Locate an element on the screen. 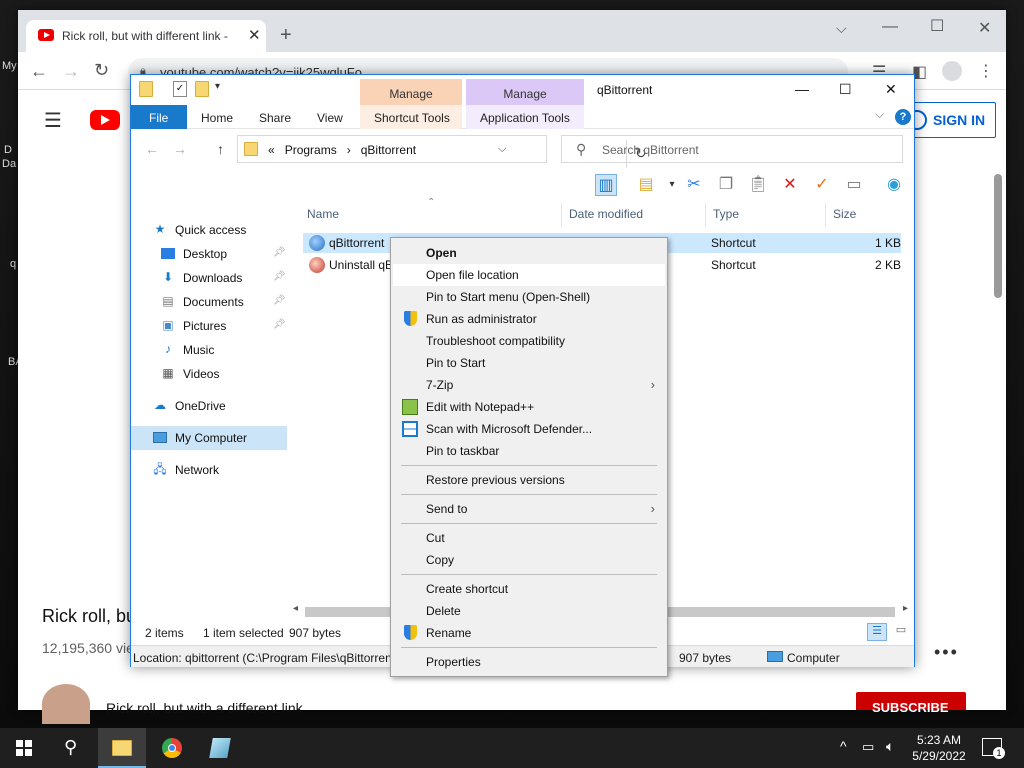 Image resolution: width=1024 pixels, height=768 pixels. close-tab-icon: ✕ is located at coordinates (254, 35).